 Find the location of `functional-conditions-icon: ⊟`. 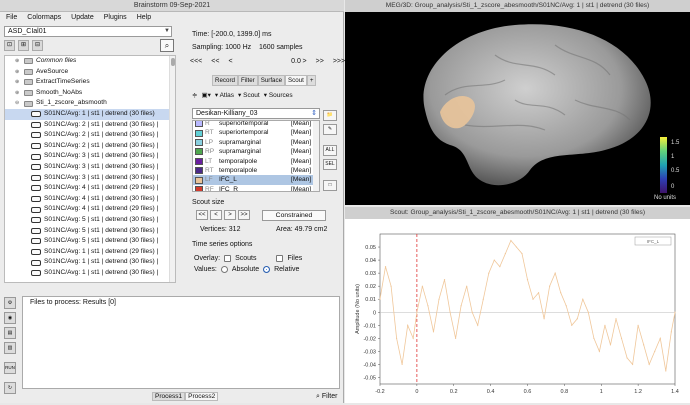

functional-conditions-icon: ⊟ is located at coordinates (37, 45).